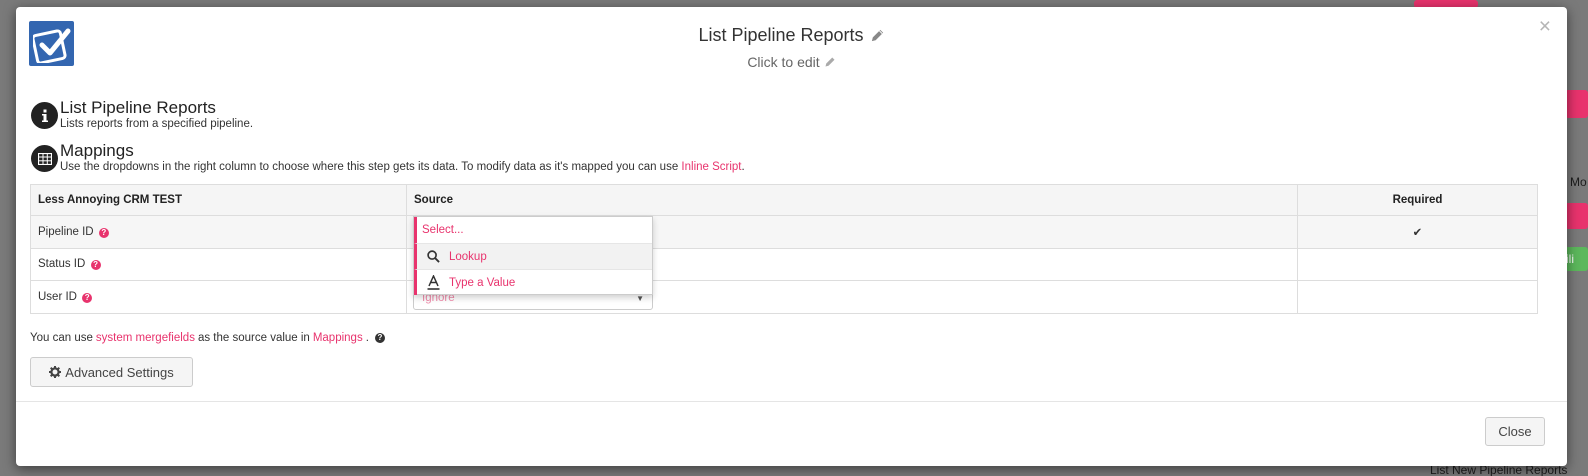 This screenshot has width=1588, height=476. I want to click on field-cell: Status ID ?, so click(218, 264).